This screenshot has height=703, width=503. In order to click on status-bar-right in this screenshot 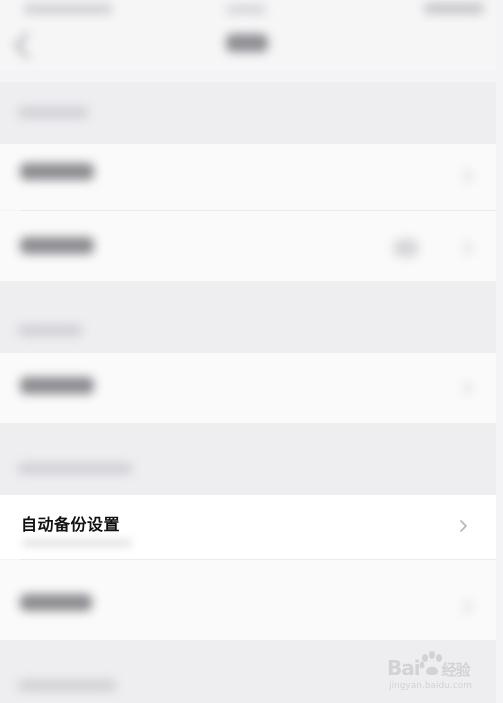, I will do `click(454, 8)`.